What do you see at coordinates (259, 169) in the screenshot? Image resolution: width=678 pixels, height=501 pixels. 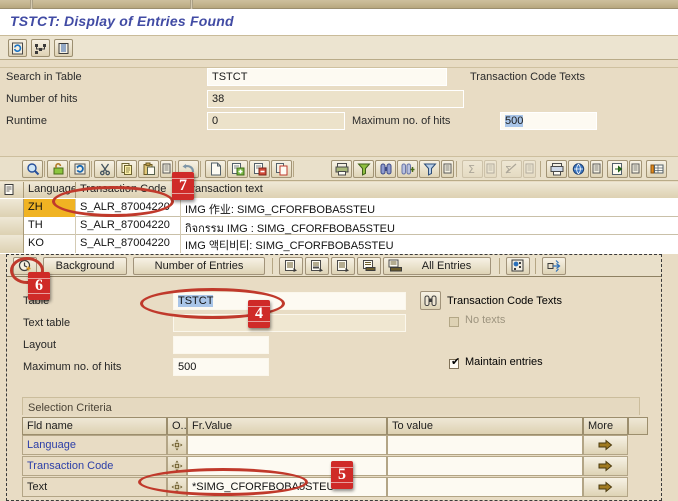 I see `delete-row-icon` at bounding box center [259, 169].